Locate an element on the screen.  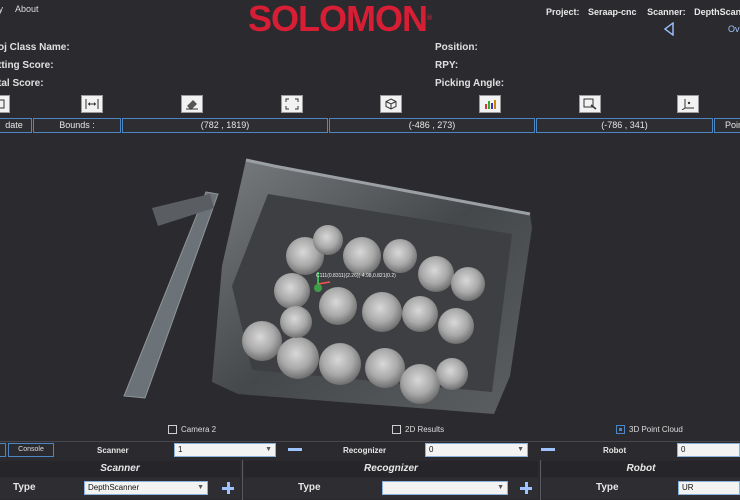
scanner-value: DepthScann is located at coordinates (717, 12).